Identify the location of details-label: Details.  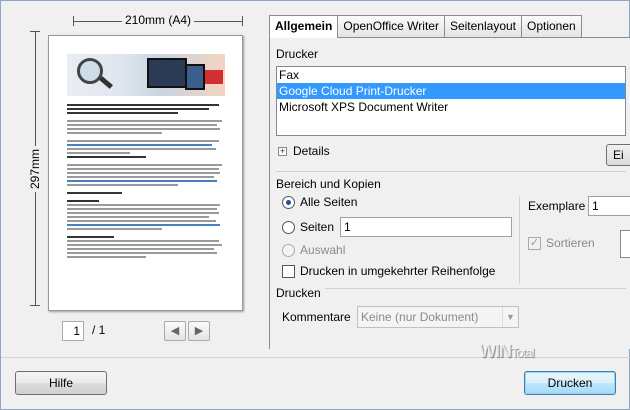
(311, 151).